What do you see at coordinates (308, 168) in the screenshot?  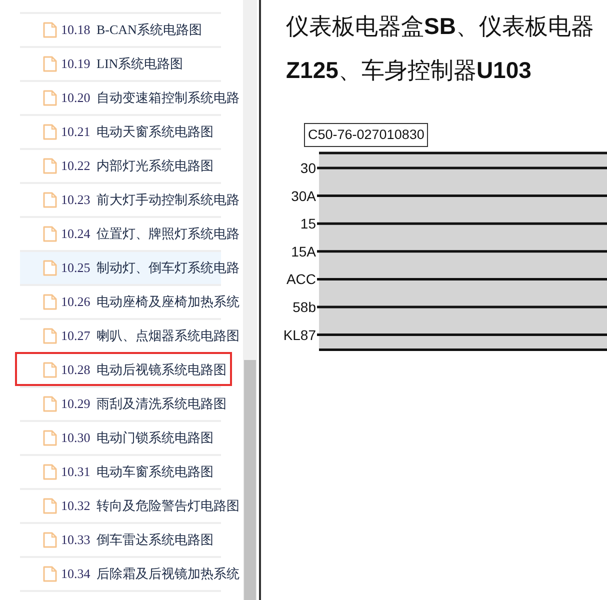 I see `pin-label: 30` at bounding box center [308, 168].